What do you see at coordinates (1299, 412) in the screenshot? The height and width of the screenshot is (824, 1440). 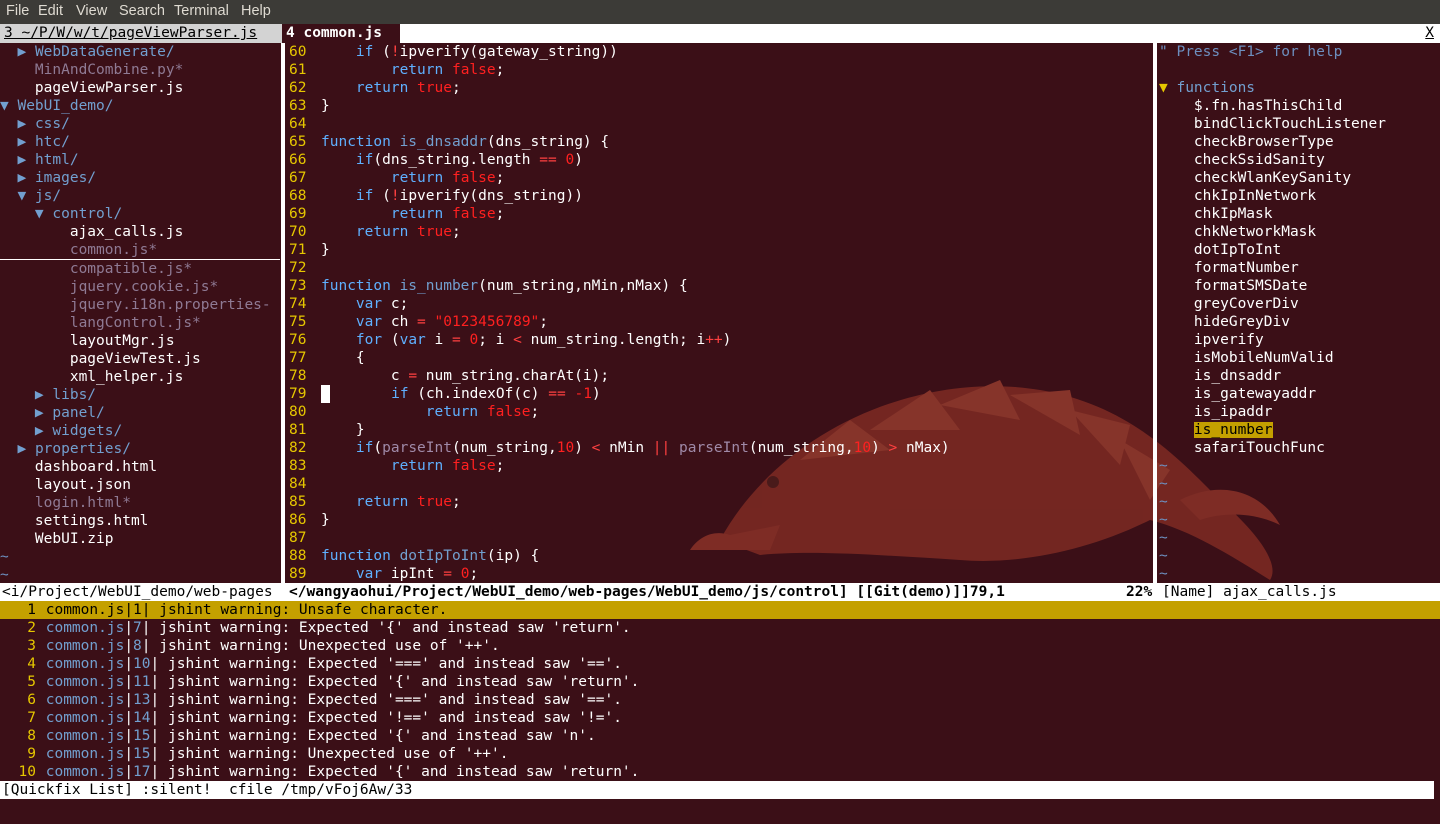 I see `tagbar-function-item: is_ipaddr` at bounding box center [1299, 412].